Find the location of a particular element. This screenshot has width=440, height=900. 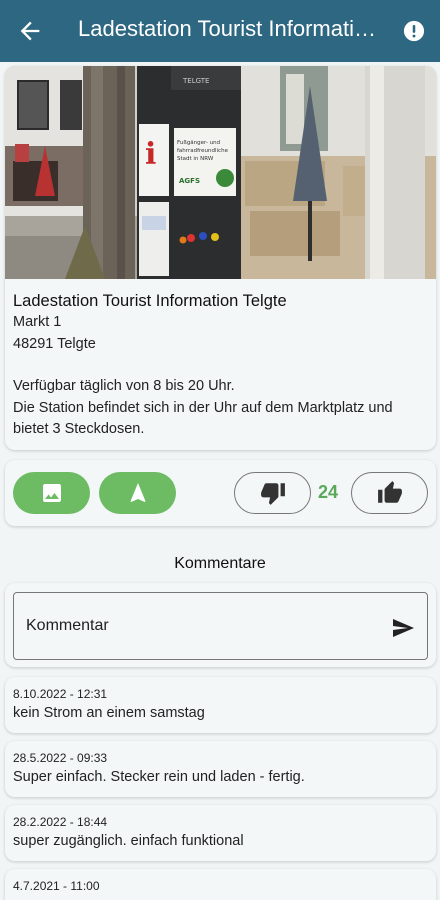

comment-text: super zugänglich. einfach funktional is located at coordinates (128, 841).